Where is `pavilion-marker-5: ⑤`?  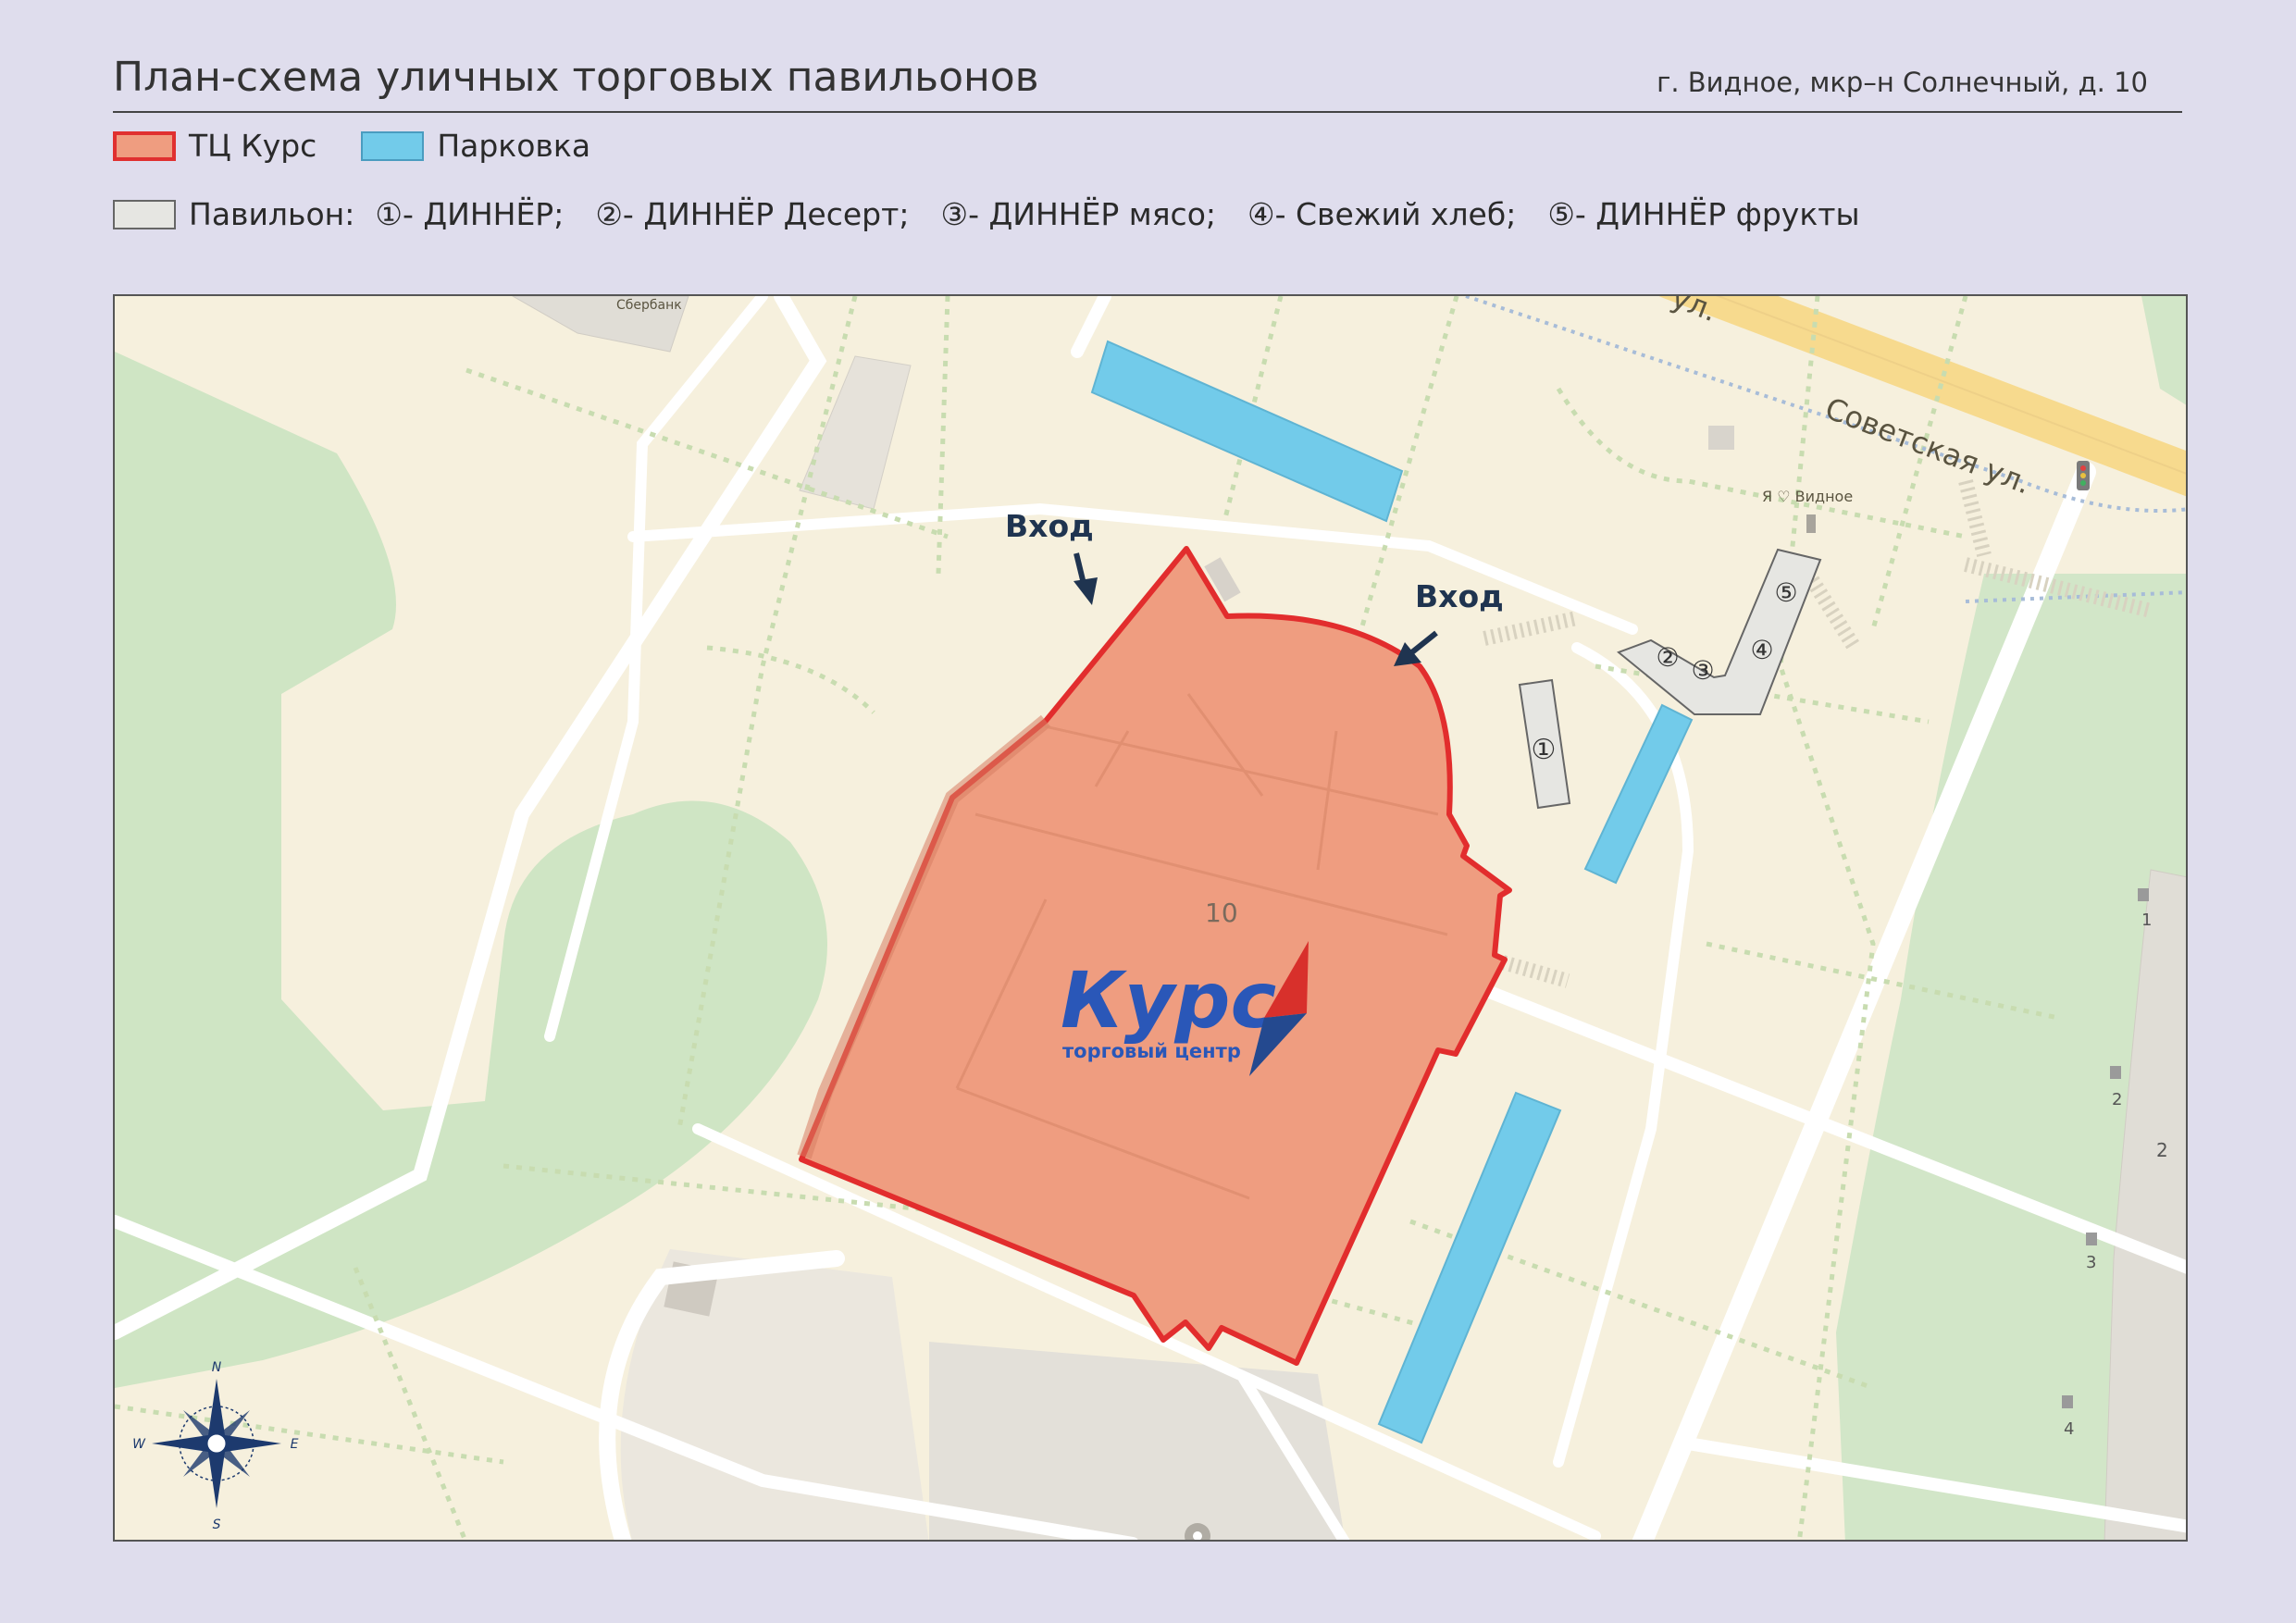
pavilion-marker-5: ⑤ is located at coordinates (1786, 592).